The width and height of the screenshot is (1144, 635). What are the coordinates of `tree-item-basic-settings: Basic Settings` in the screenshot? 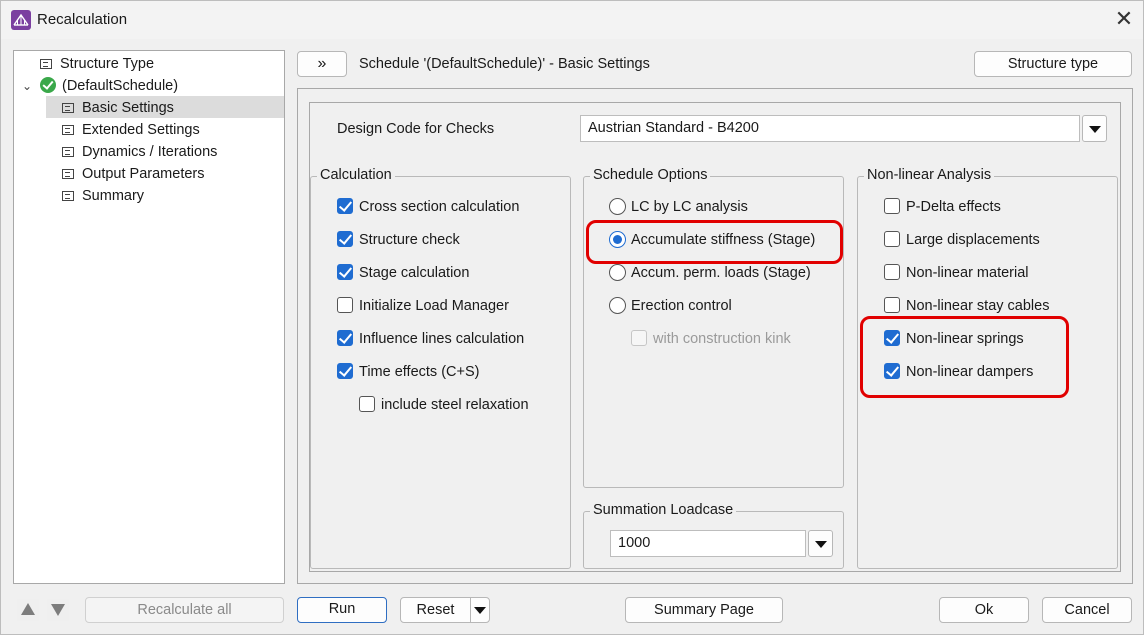 It's located at (118, 108).